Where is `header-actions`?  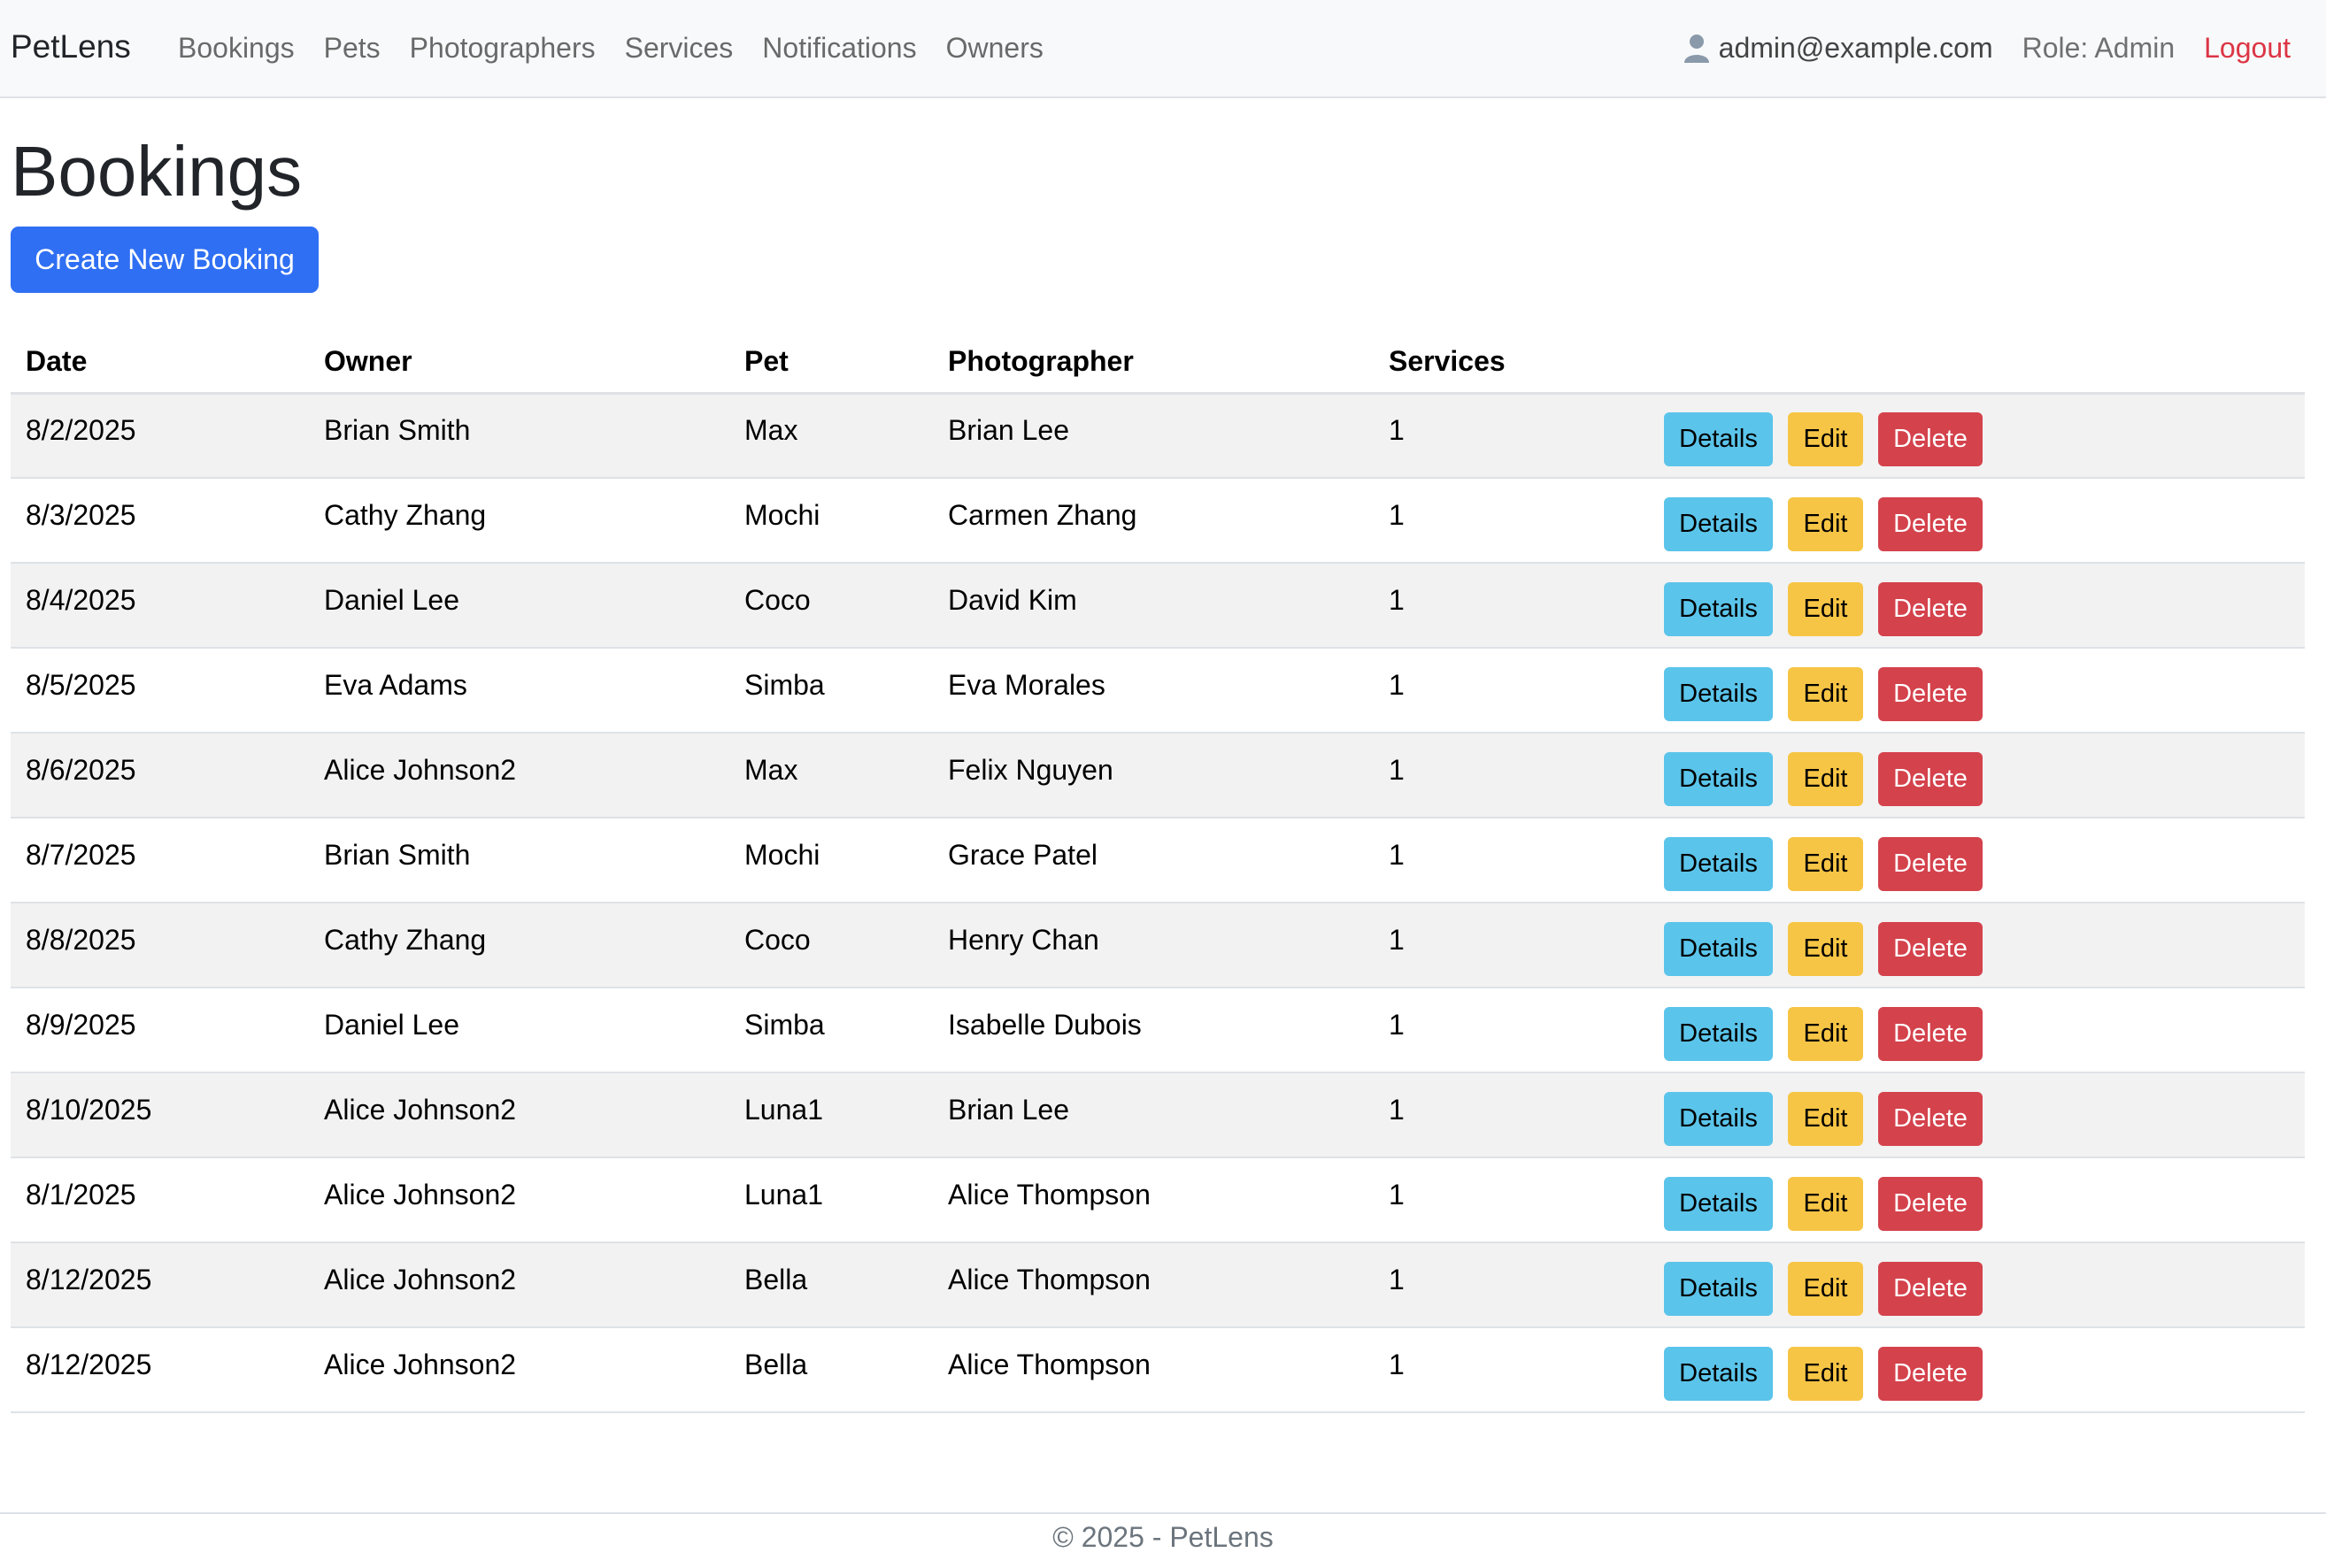 header-actions is located at coordinates (1977, 363).